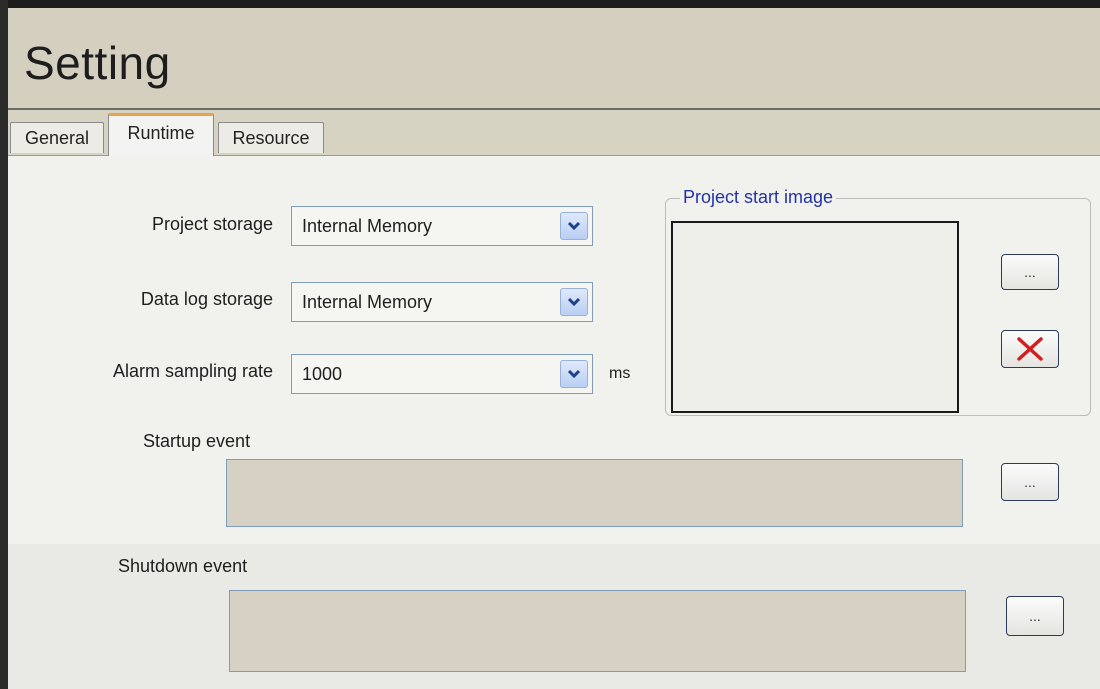 This screenshot has height=689, width=1100. What do you see at coordinates (620, 373) in the screenshot?
I see `alarm-sampling-rate-unit: ms` at bounding box center [620, 373].